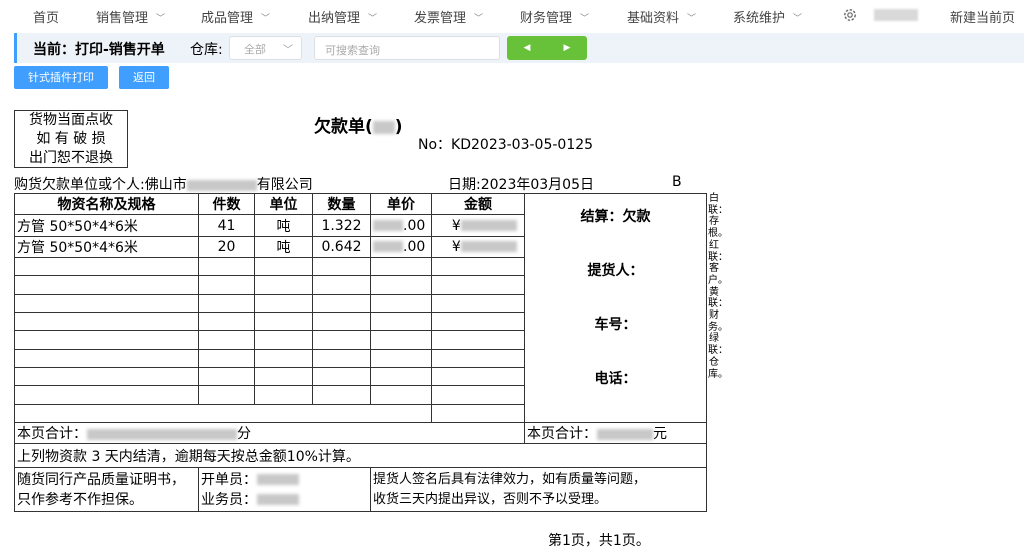 Image resolution: width=1024 pixels, height=554 pixels. I want to click on buyer-prefix: 购货欠款单位或个人:佛山市, so click(100, 185).